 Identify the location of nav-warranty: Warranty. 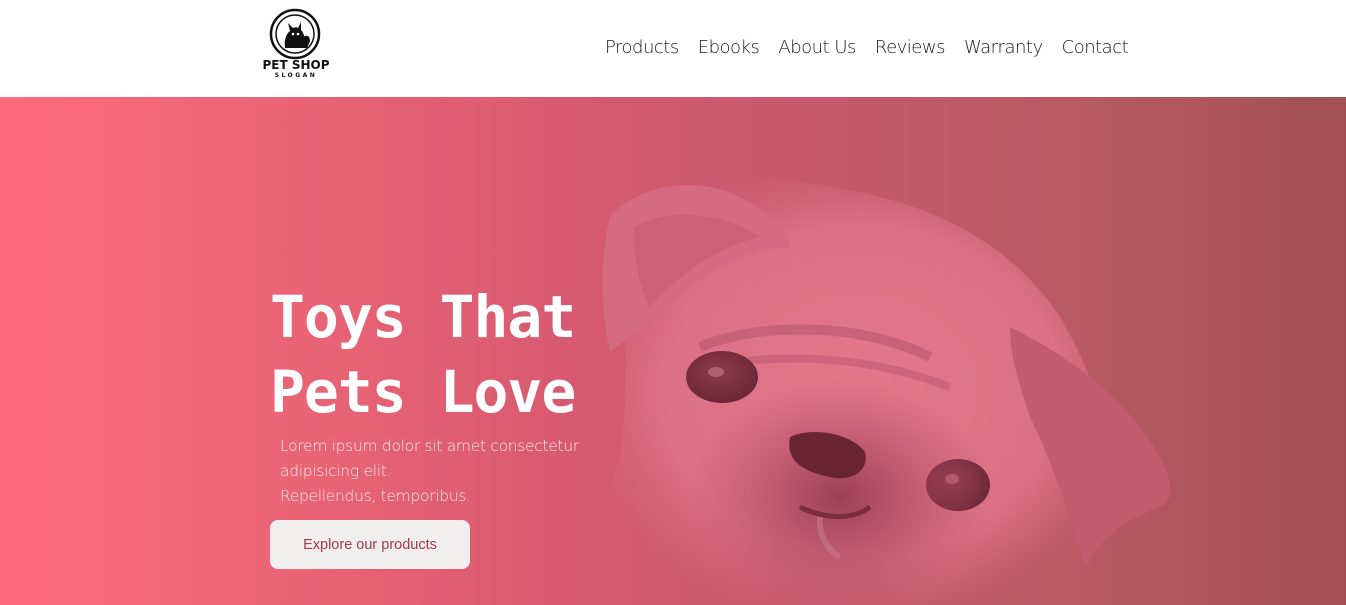
(1003, 48).